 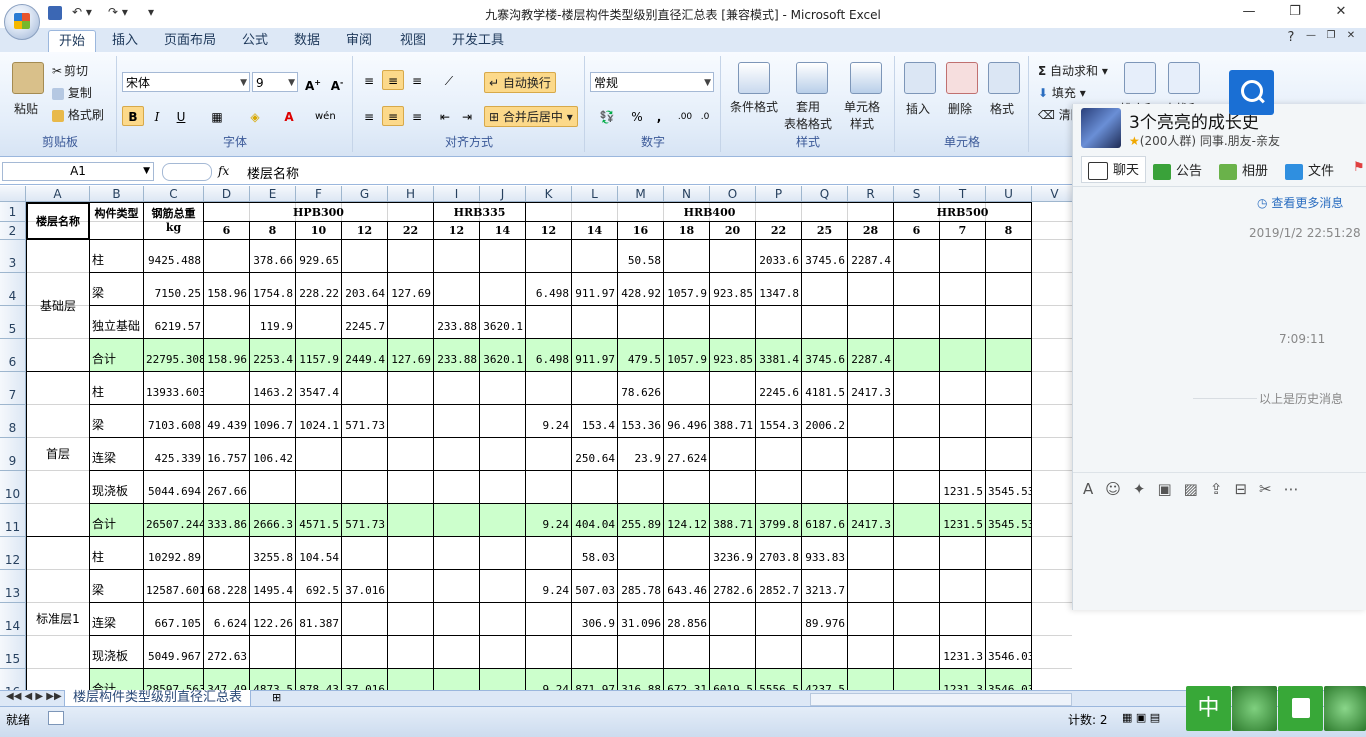 I want to click on emoji-icon: ☺, so click(x=1119, y=489).